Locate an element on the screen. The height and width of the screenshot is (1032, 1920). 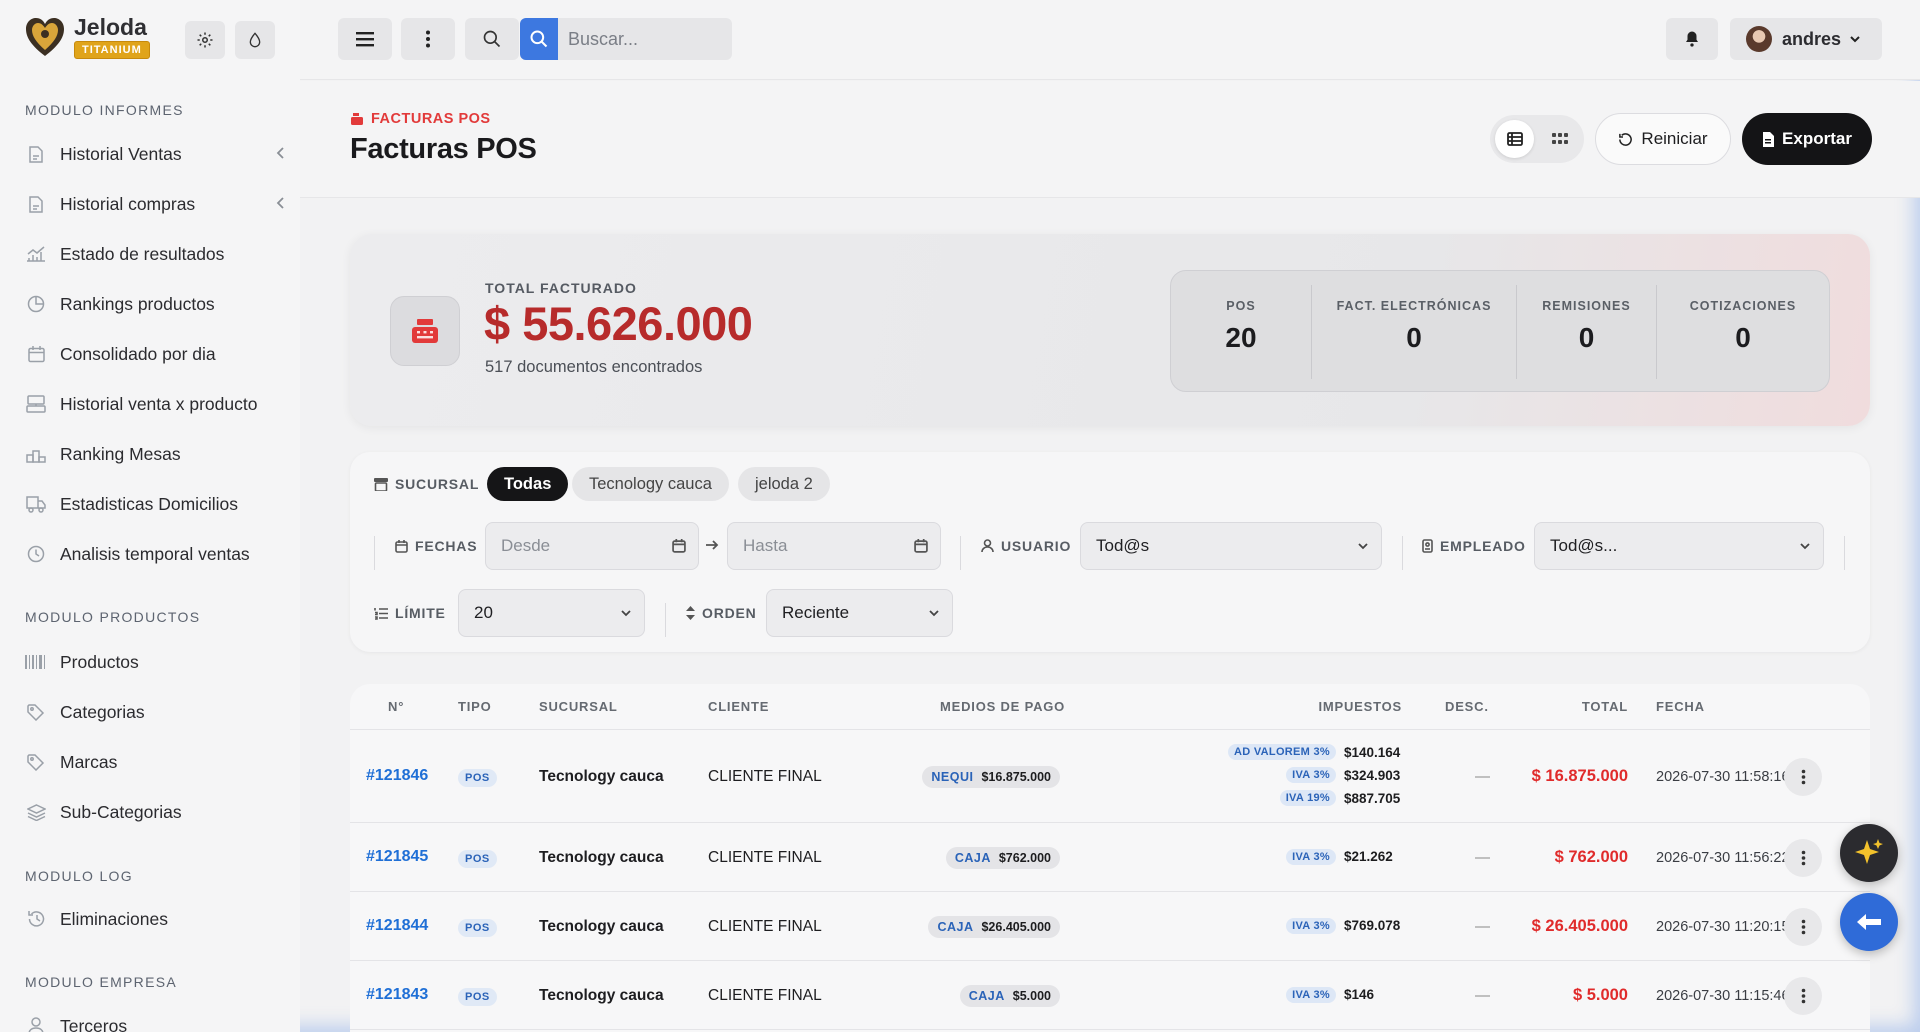
col-type: TIPO is located at coordinates (475, 706).